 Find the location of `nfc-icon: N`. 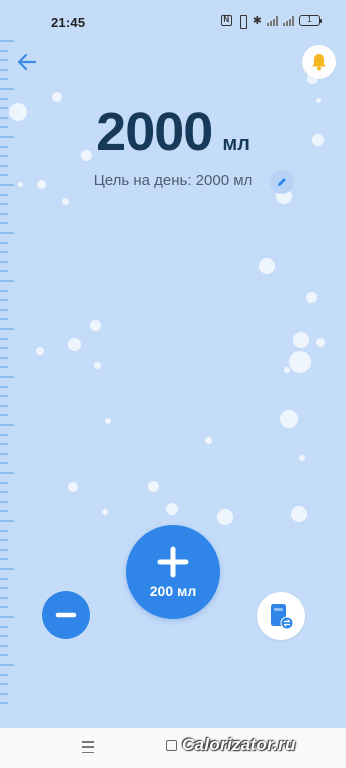

nfc-icon: N is located at coordinates (226, 20).